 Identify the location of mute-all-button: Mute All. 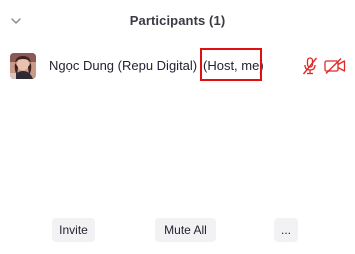
(185, 230).